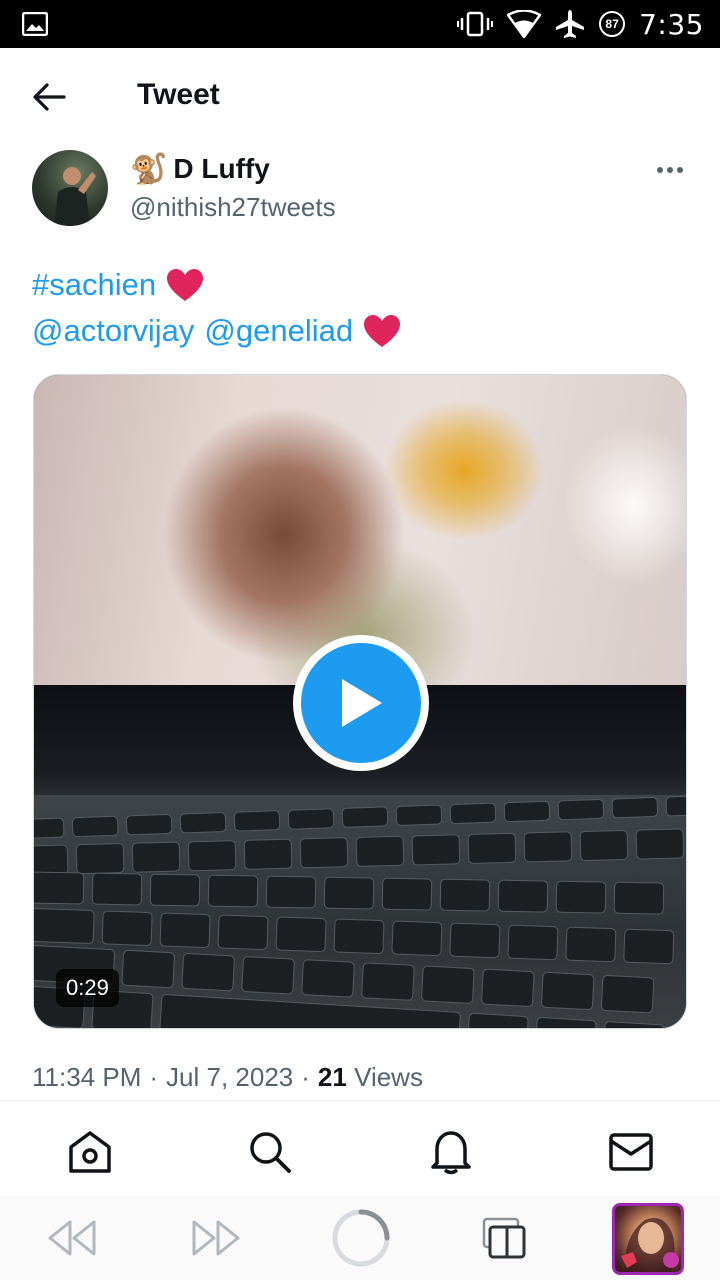 This screenshot has height=1280, width=720. Describe the element at coordinates (94, 285) in the screenshot. I see `hashtag-link: #sachien` at that location.